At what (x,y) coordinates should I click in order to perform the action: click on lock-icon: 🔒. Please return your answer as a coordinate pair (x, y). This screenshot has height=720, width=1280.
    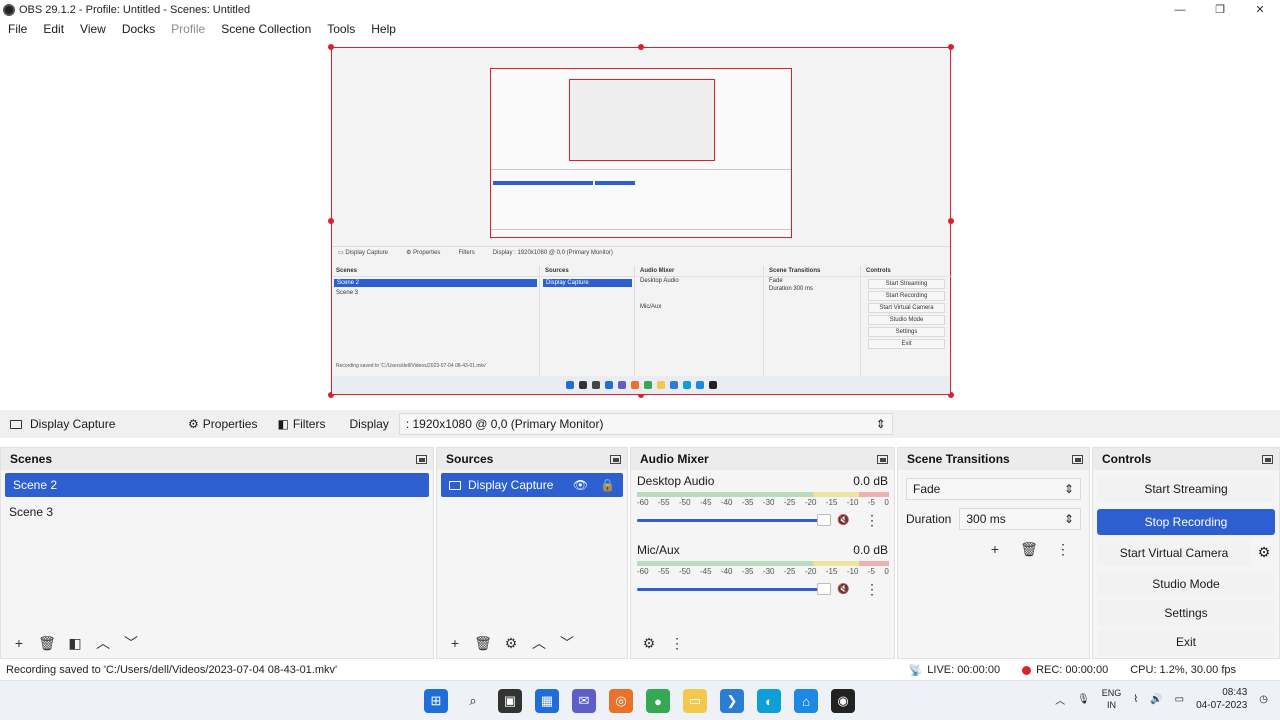
    Looking at the image, I should click on (607, 485).